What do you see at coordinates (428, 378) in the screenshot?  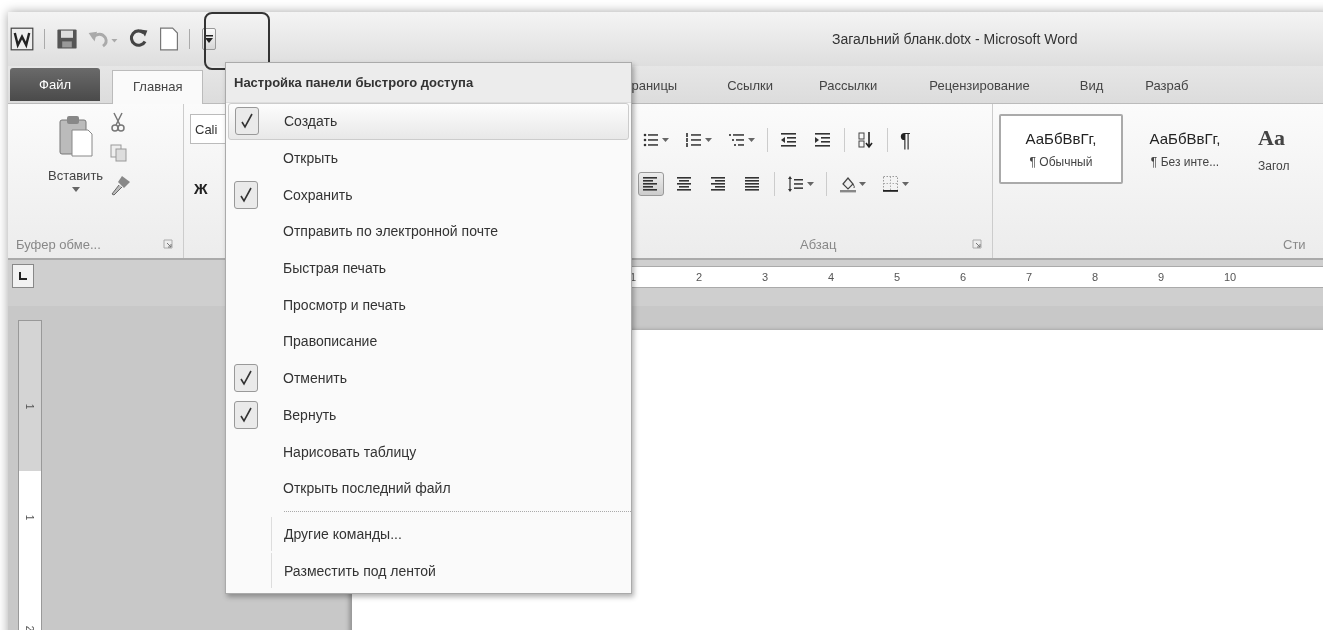 I see `menu-item: Отменить` at bounding box center [428, 378].